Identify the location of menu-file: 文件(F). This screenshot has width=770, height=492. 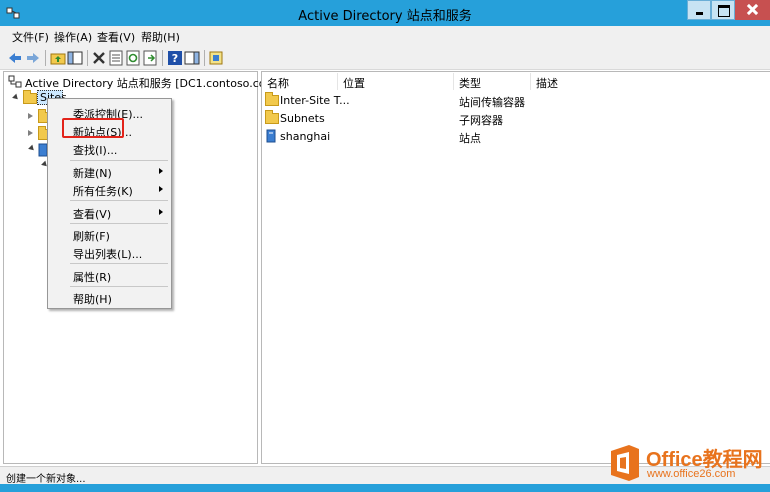
(30, 37).